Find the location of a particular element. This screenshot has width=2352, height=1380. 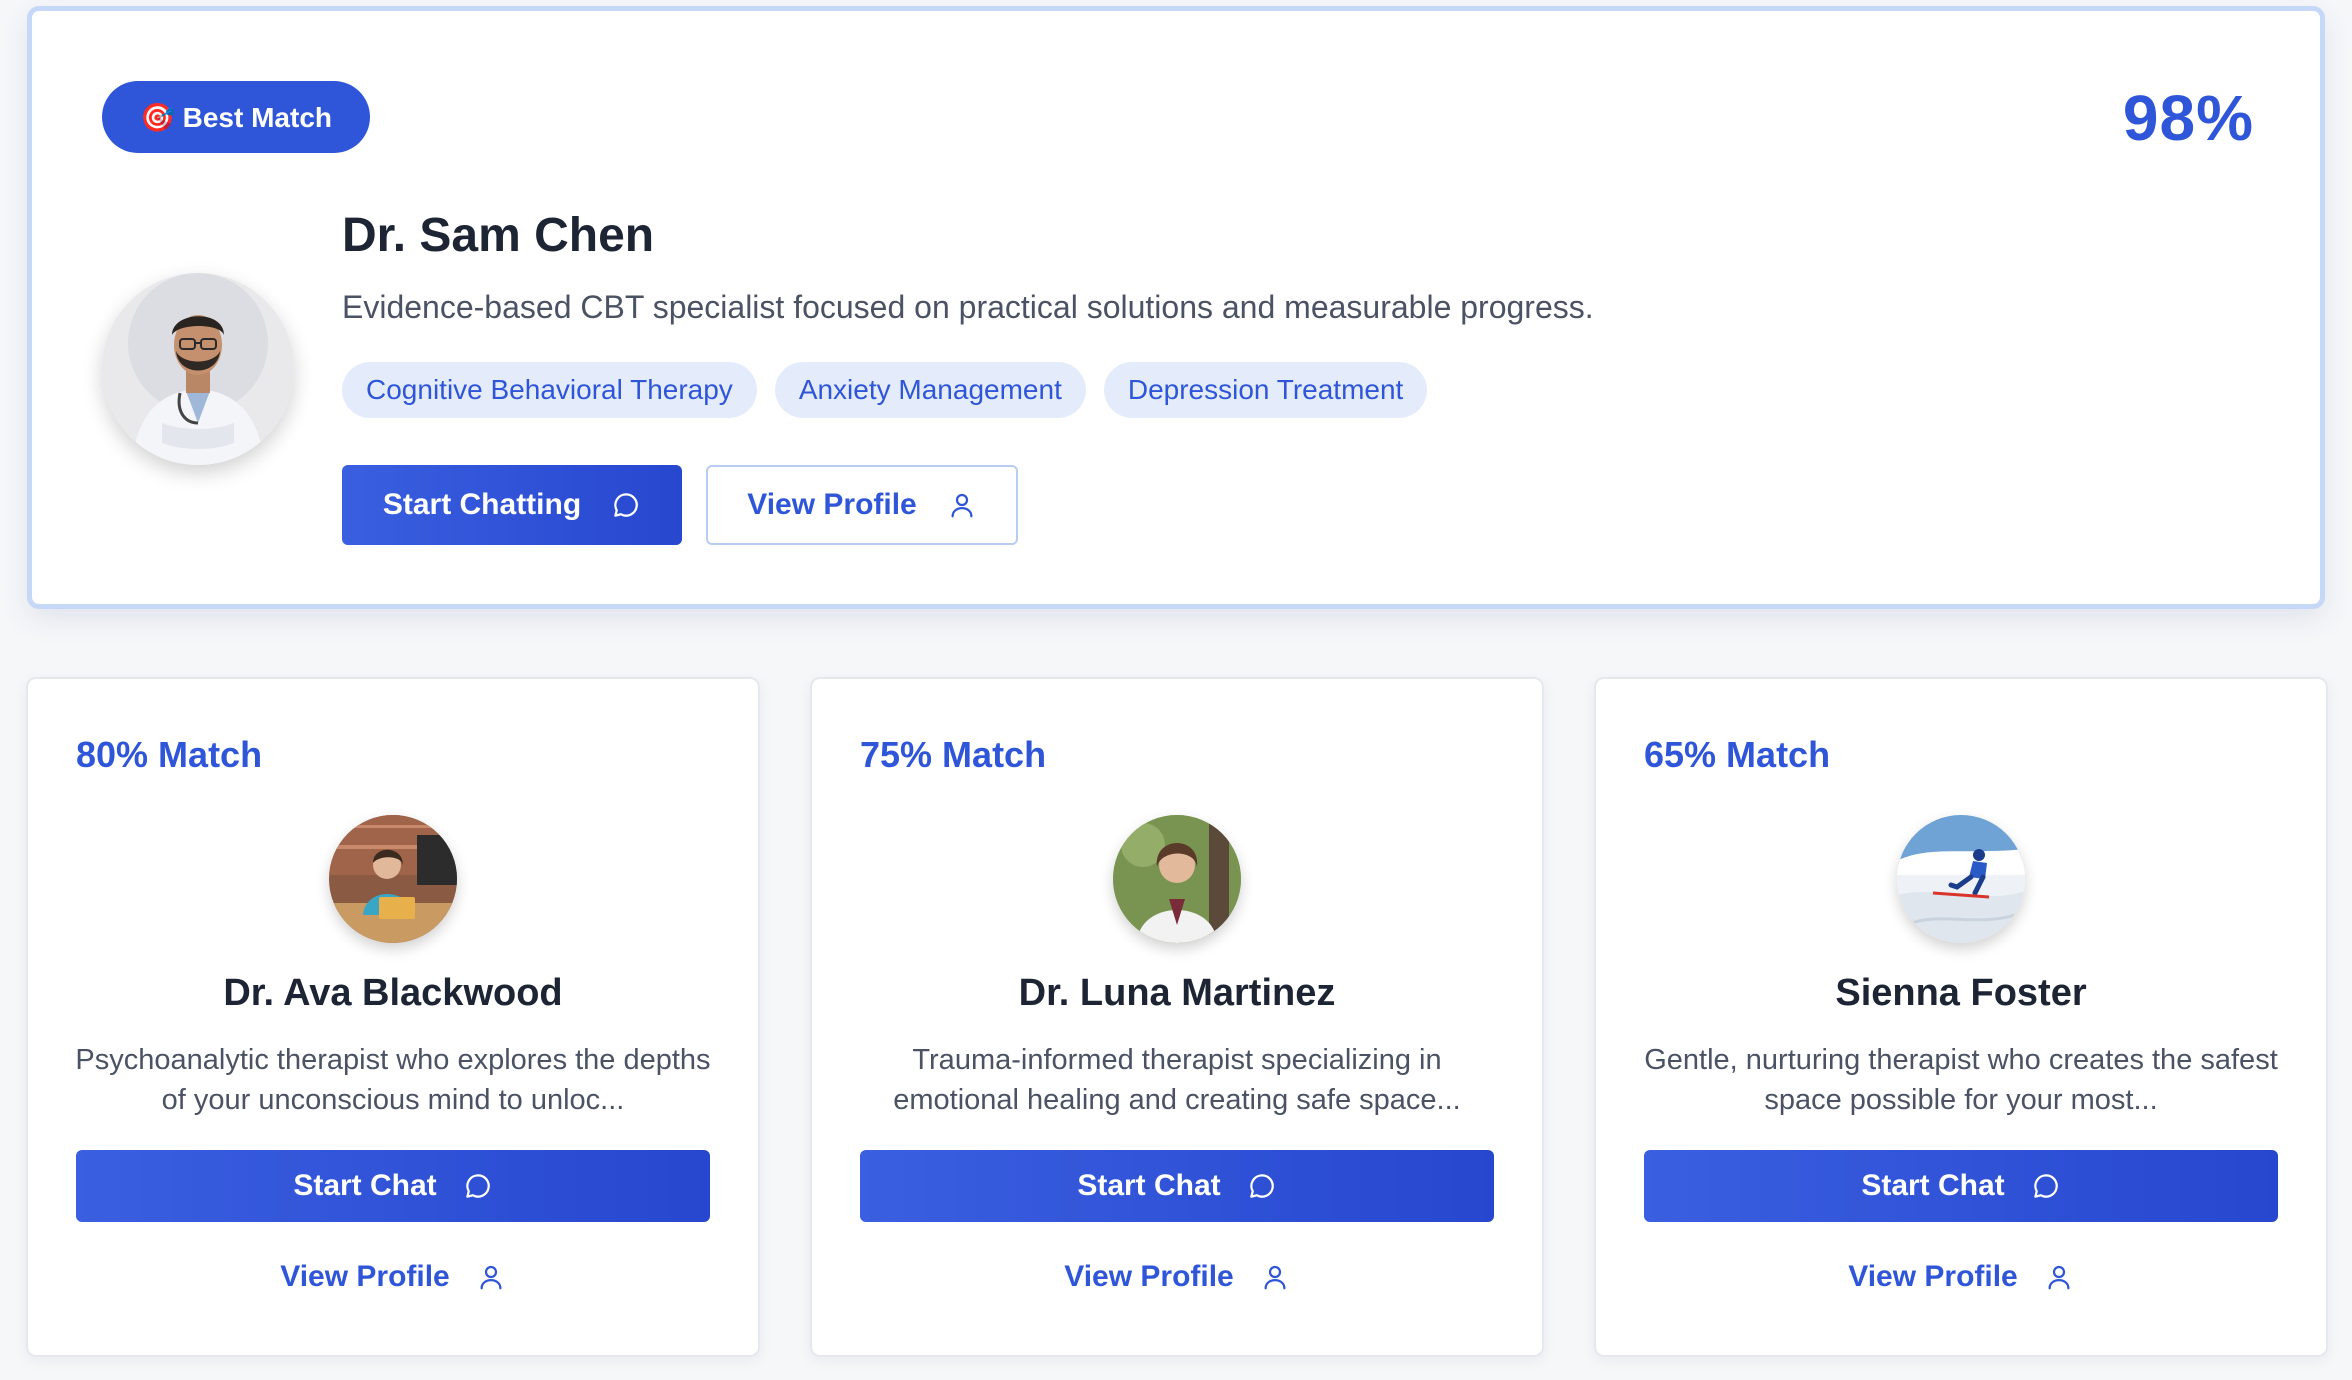

match-percent: 80% Match is located at coordinates (169, 754).